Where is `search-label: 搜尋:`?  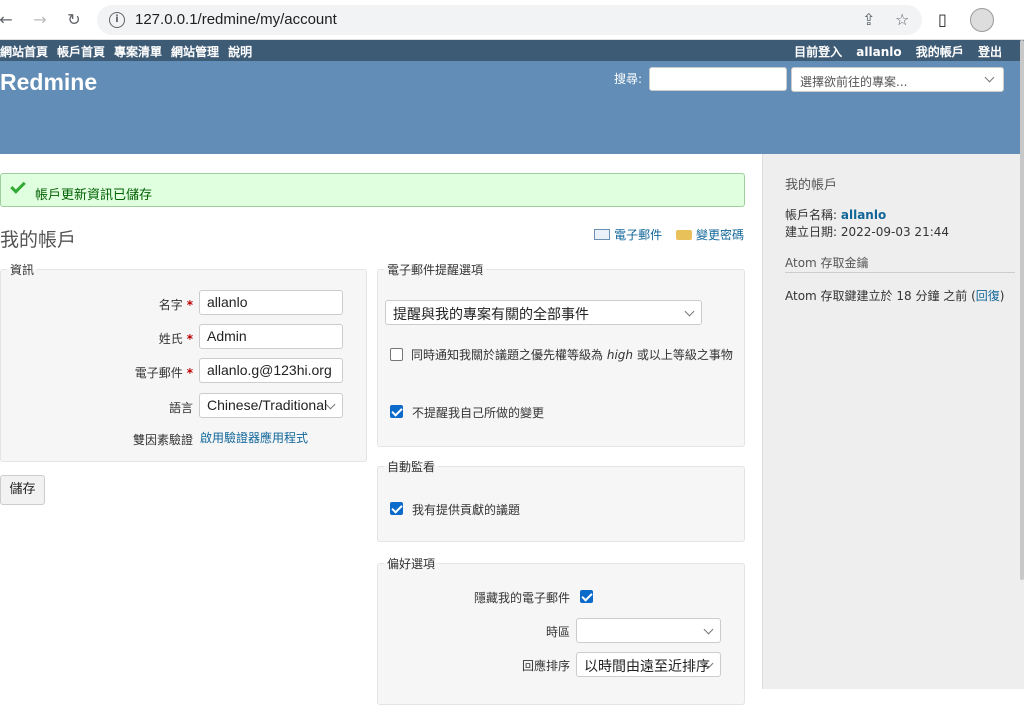
search-label: 搜尋: is located at coordinates (628, 79).